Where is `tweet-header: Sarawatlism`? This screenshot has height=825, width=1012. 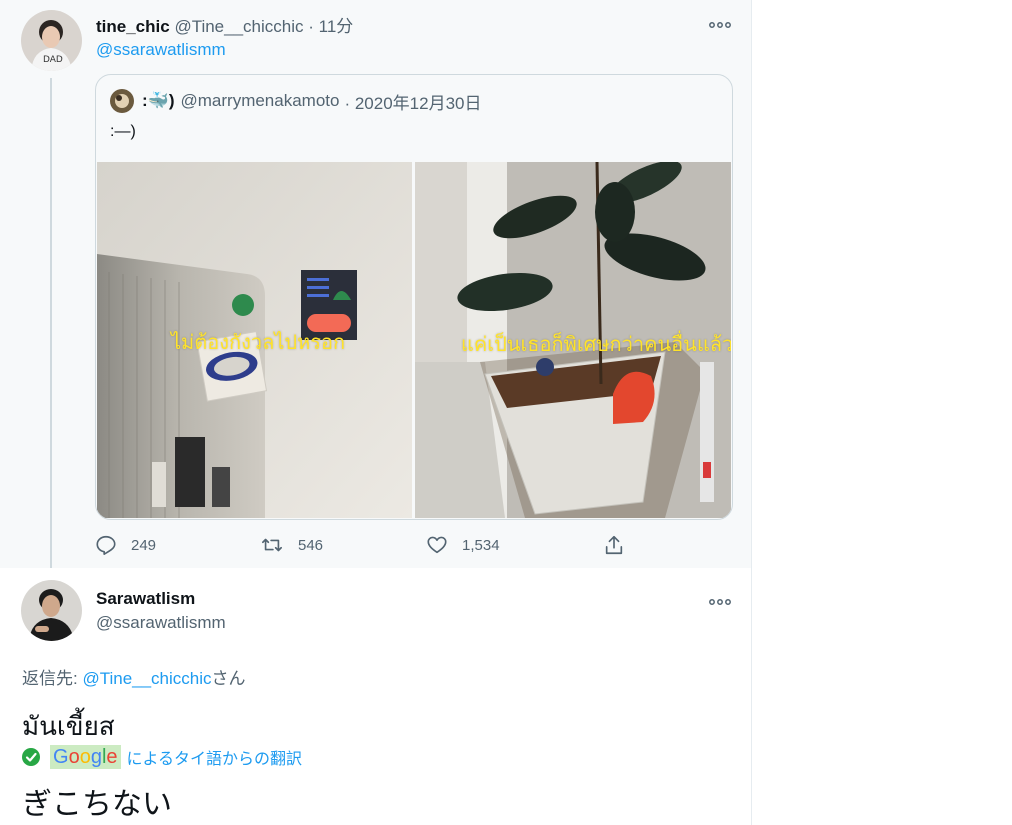
tweet-header: Sarawatlism is located at coordinates (145, 599).